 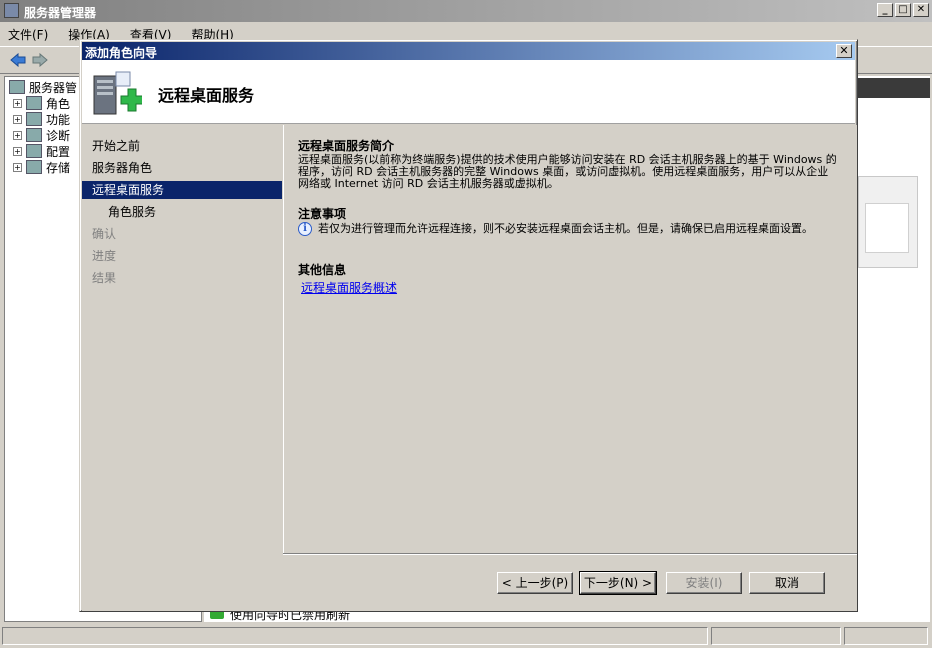 What do you see at coordinates (894, 88) in the screenshot?
I see `details-header-band` at bounding box center [894, 88].